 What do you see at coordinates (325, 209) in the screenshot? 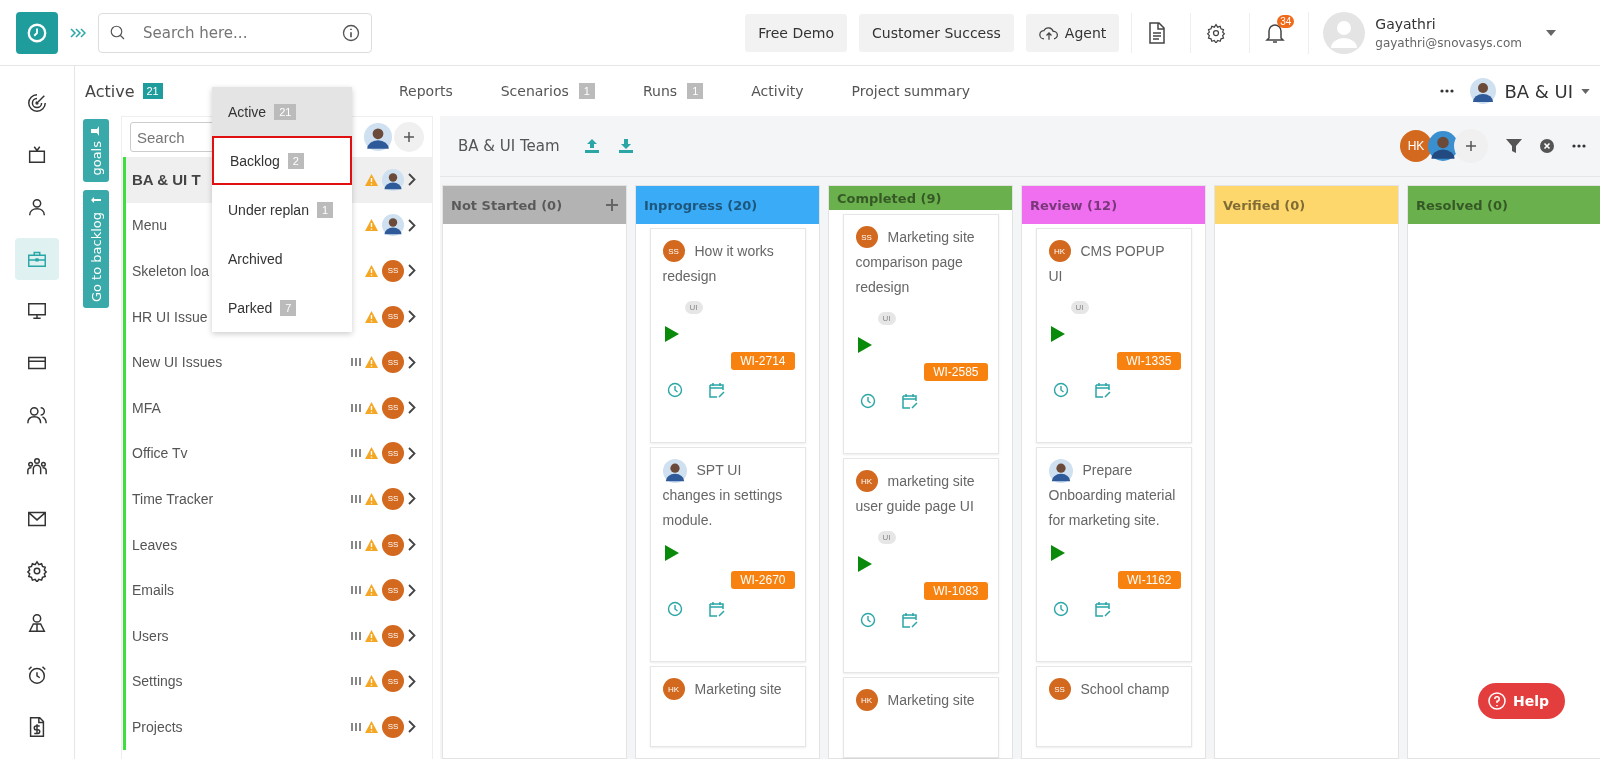
I see `status-count: 1` at bounding box center [325, 209].